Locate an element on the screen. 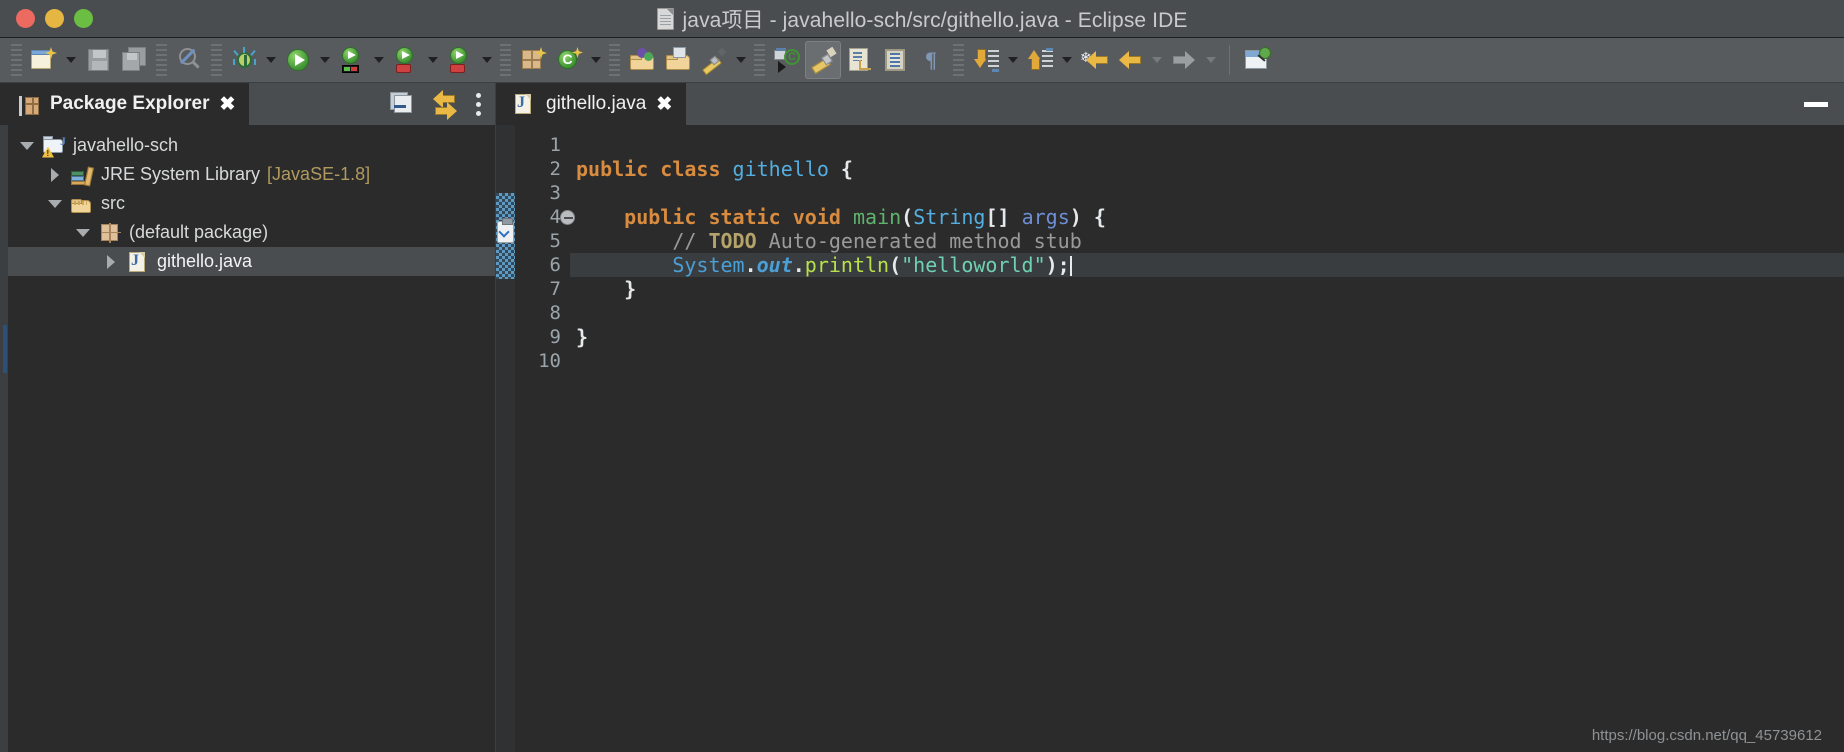  tree-item-javahello-sch: J javahello-sch is located at coordinates (249, 145).